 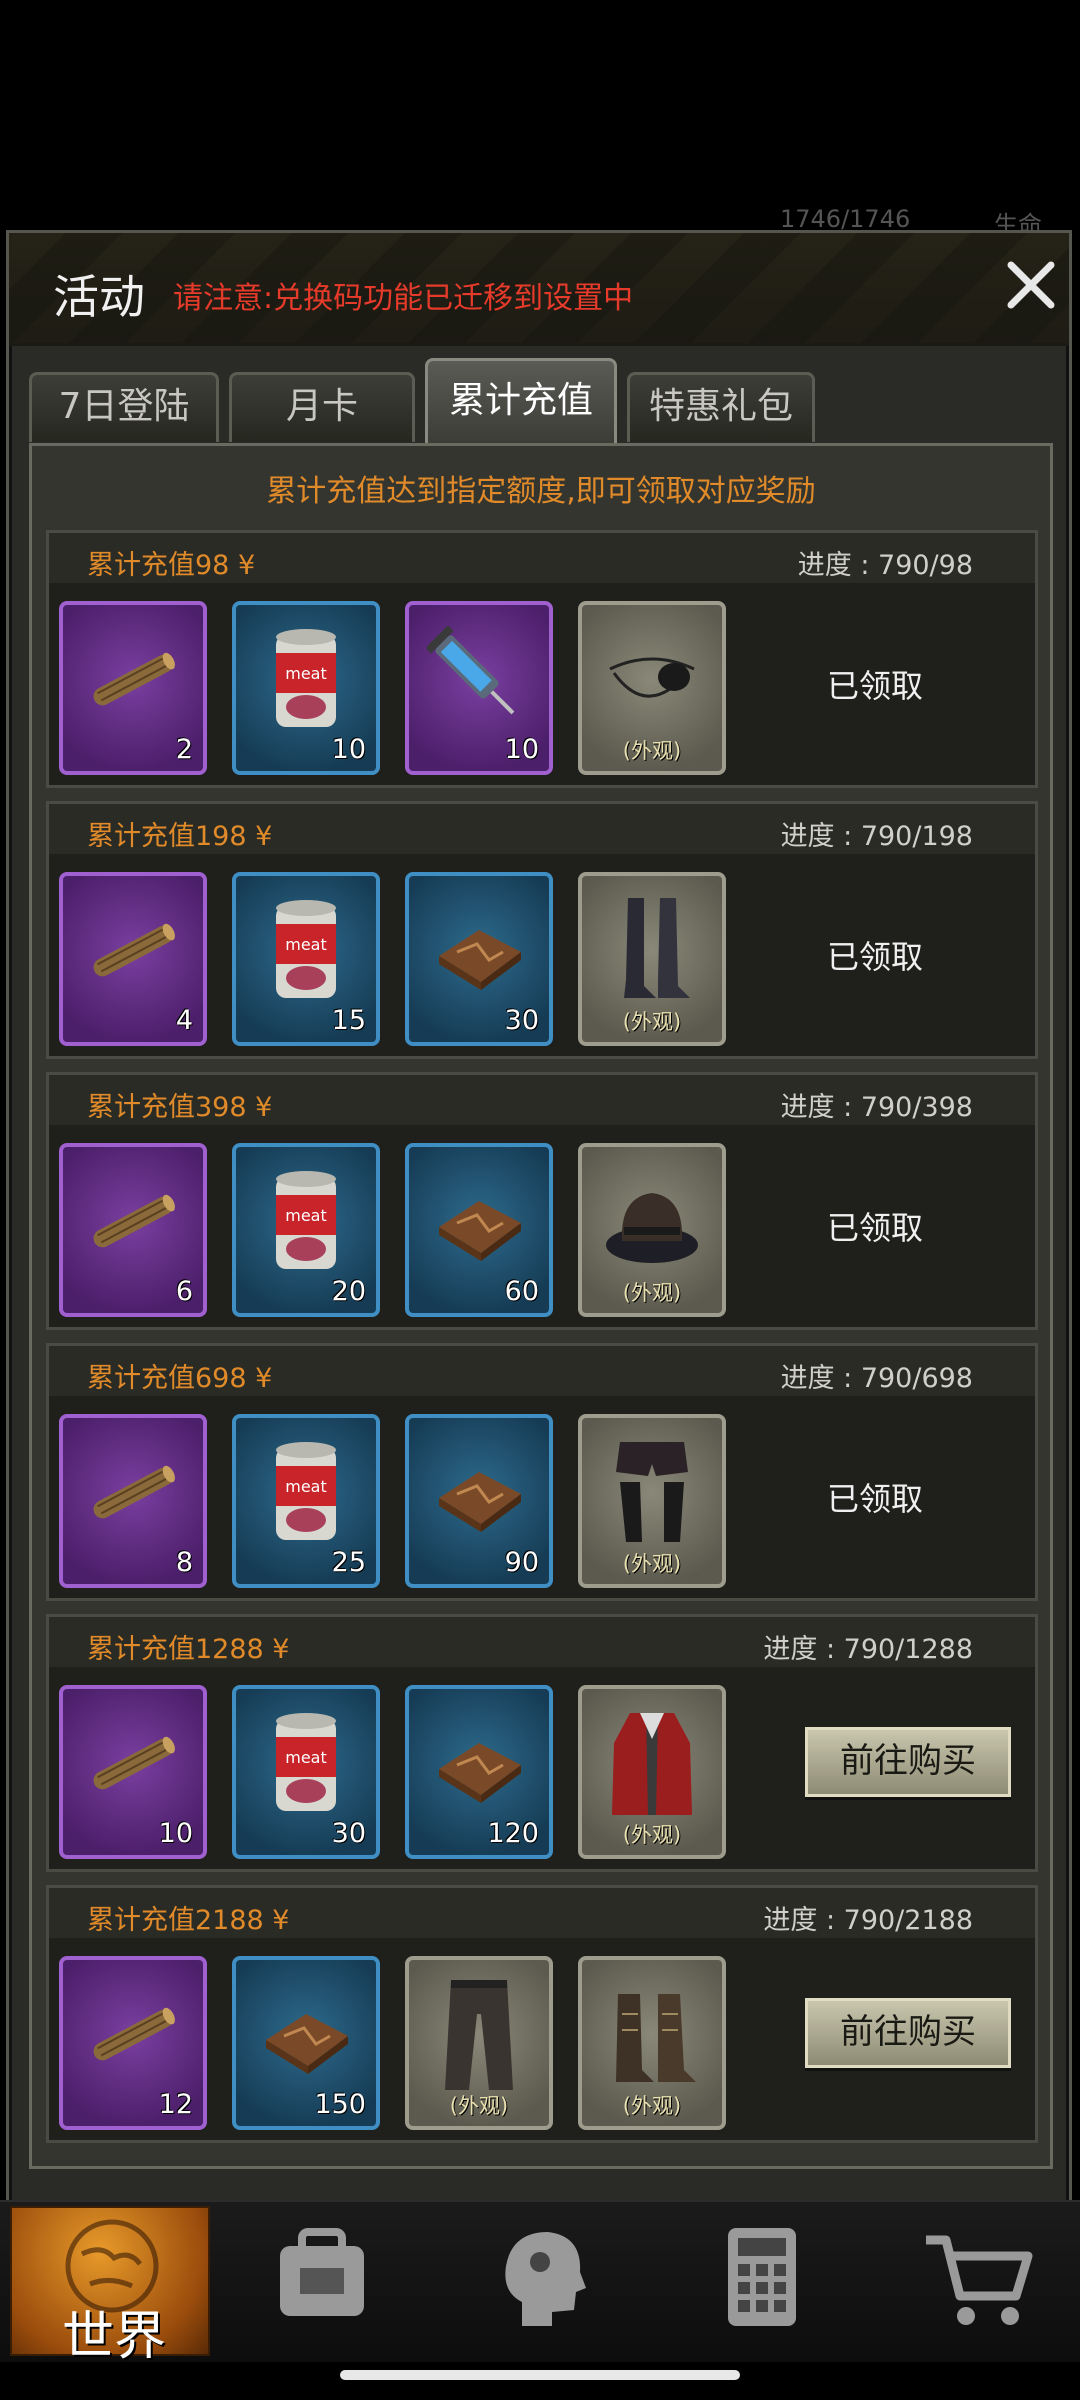 I want to click on reward-slot: meat 30, so click(x=306, y=1772).